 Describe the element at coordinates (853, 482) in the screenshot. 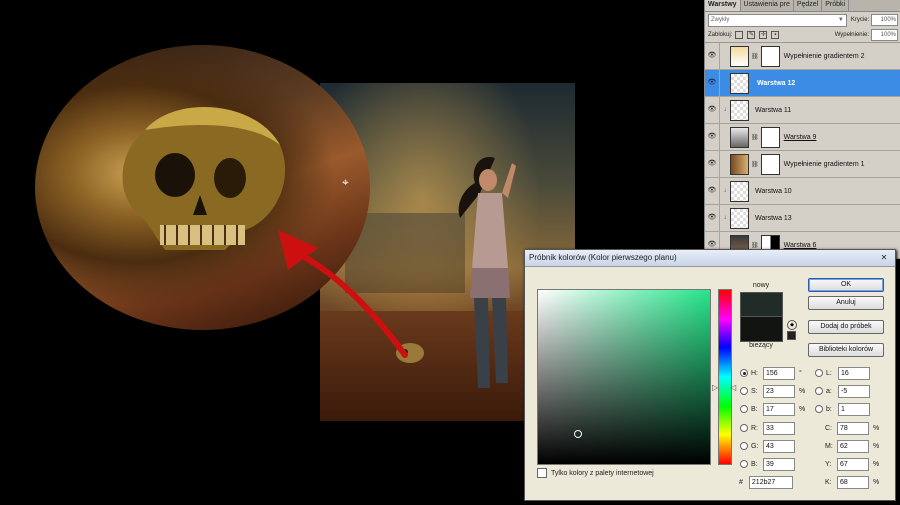

I see `black-input: 68` at that location.